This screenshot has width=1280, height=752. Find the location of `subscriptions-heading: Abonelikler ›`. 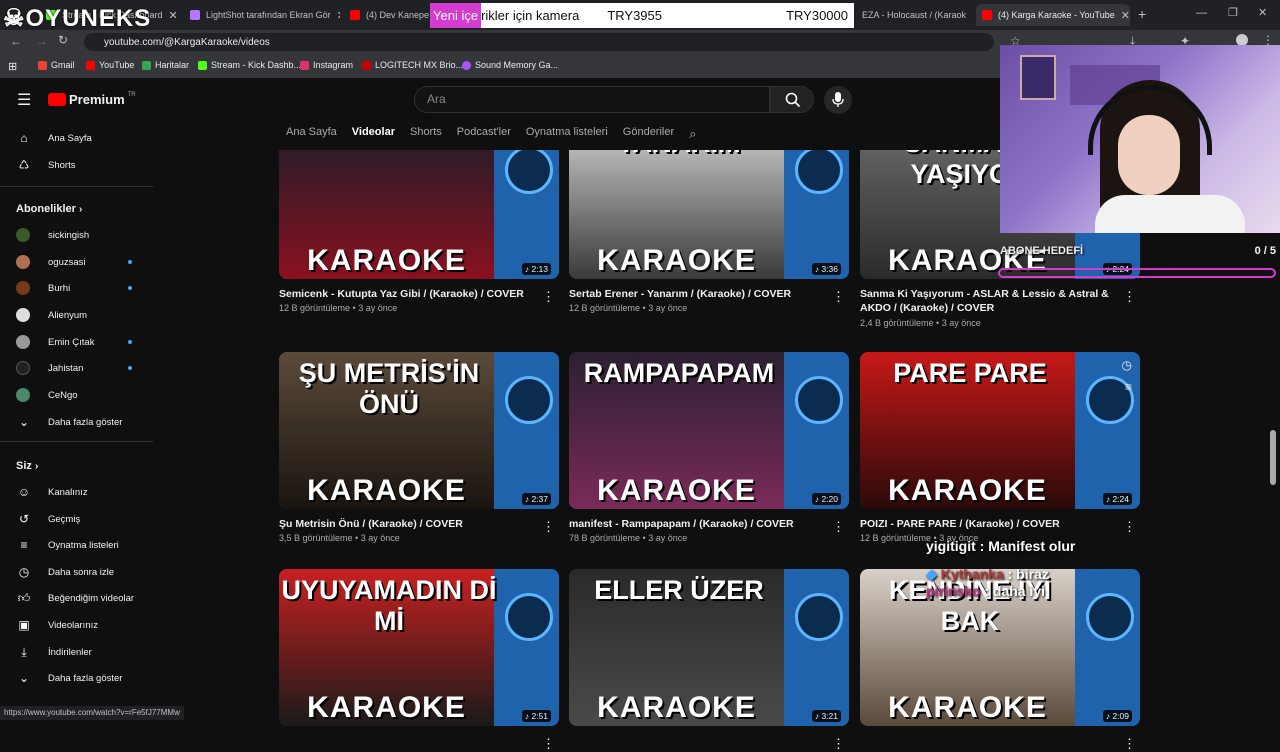

subscriptions-heading: Abonelikler › is located at coordinates (49, 209).